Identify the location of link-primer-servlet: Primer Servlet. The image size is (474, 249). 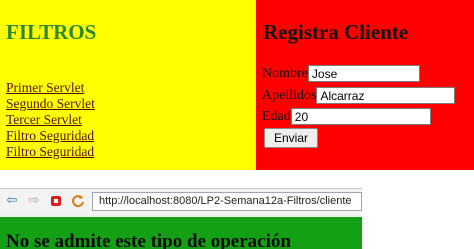
(50, 88).